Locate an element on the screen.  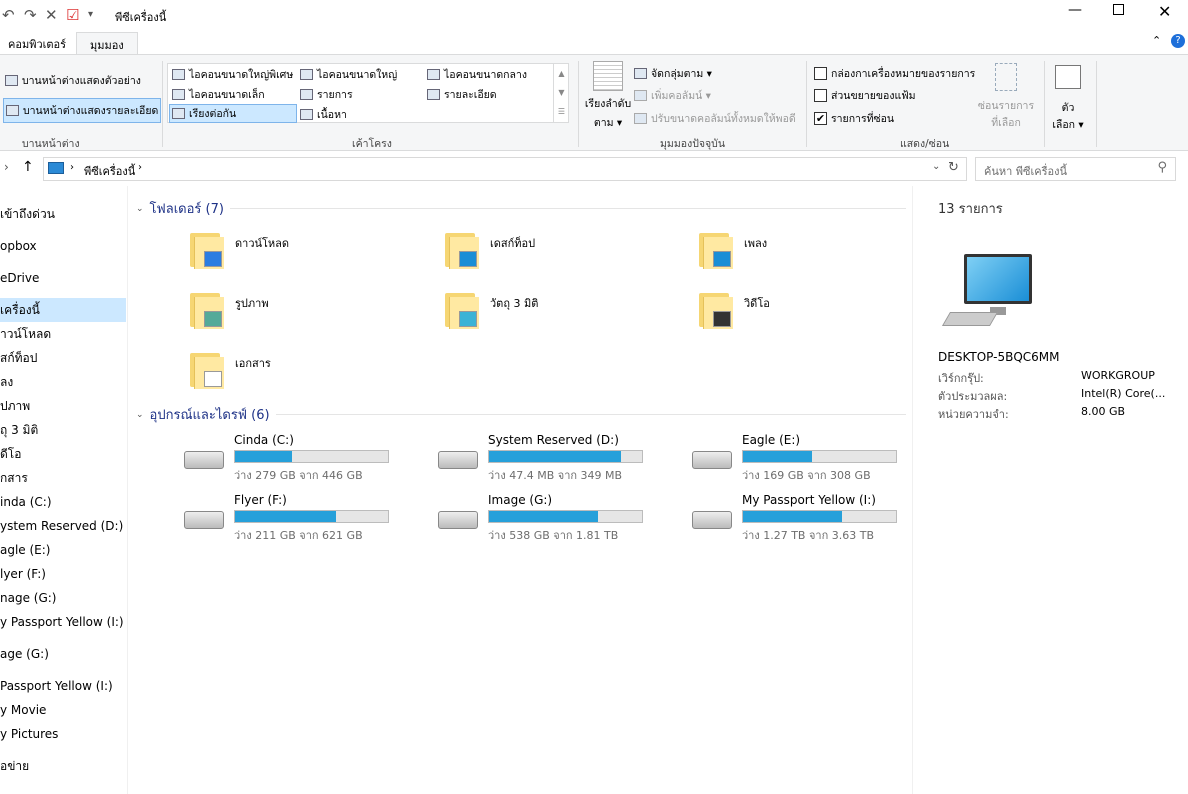
folders-section-header: ⌄ โฟลเดอร์ (7) is located at coordinates (521, 208).